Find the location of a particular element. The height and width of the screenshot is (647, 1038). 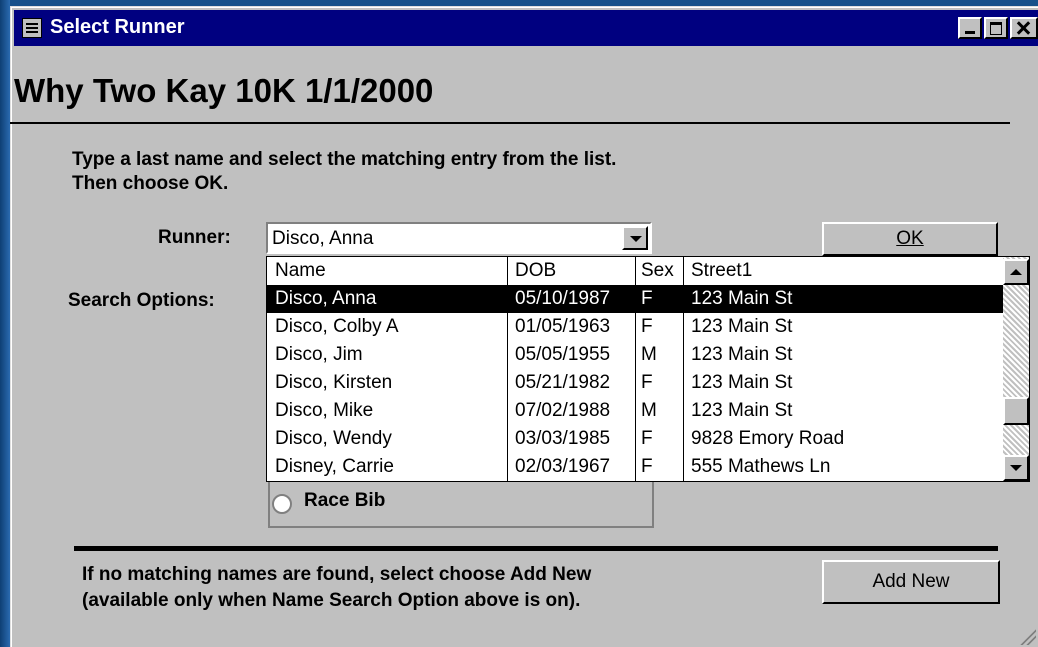

column-header-name: Name is located at coordinates (300, 270).